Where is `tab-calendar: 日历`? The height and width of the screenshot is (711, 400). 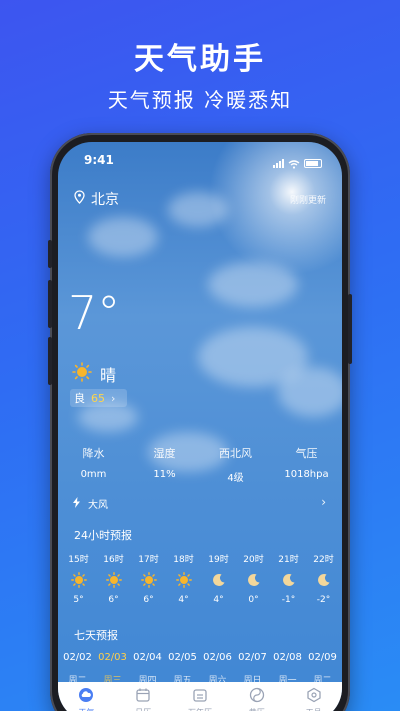 tab-calendar: 日历 is located at coordinates (143, 696).